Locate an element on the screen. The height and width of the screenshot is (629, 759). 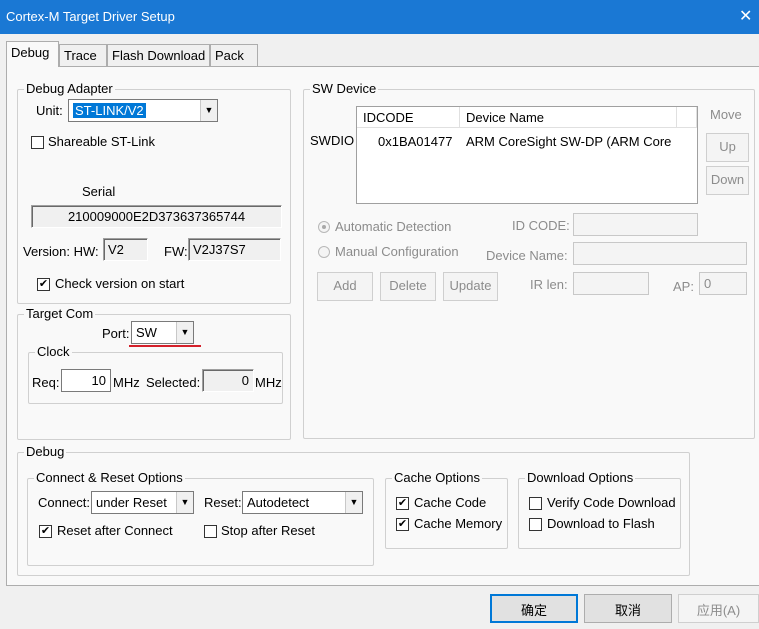
manual-configuration-label: Manual Configuration is located at coordinates (397, 251).